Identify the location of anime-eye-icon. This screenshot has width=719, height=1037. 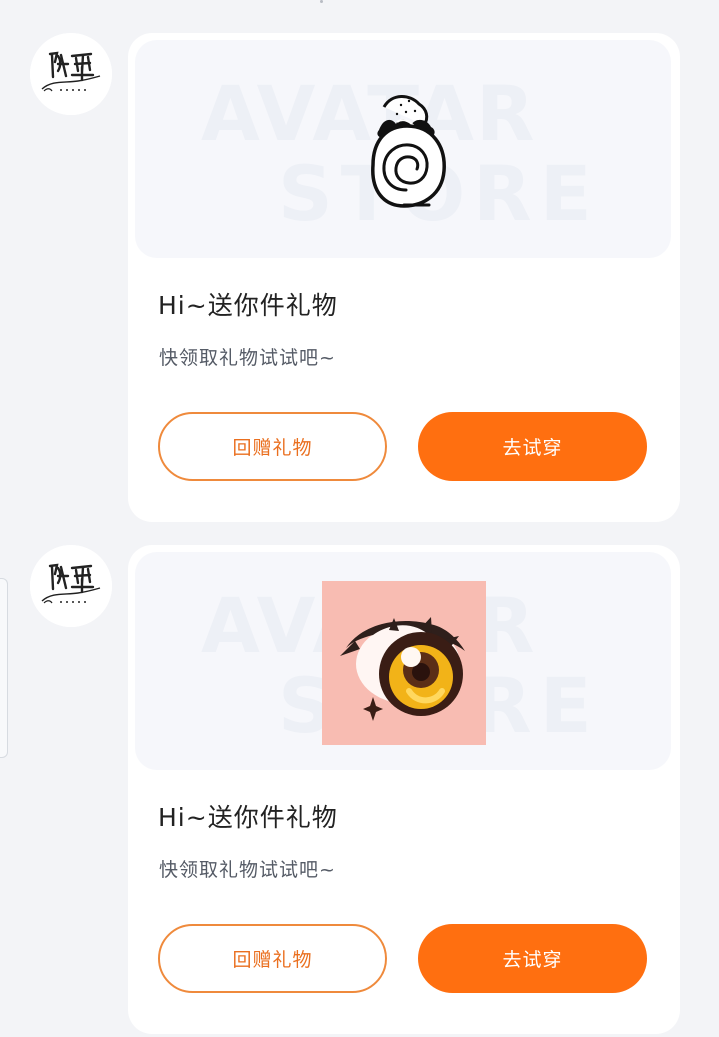
(404, 663).